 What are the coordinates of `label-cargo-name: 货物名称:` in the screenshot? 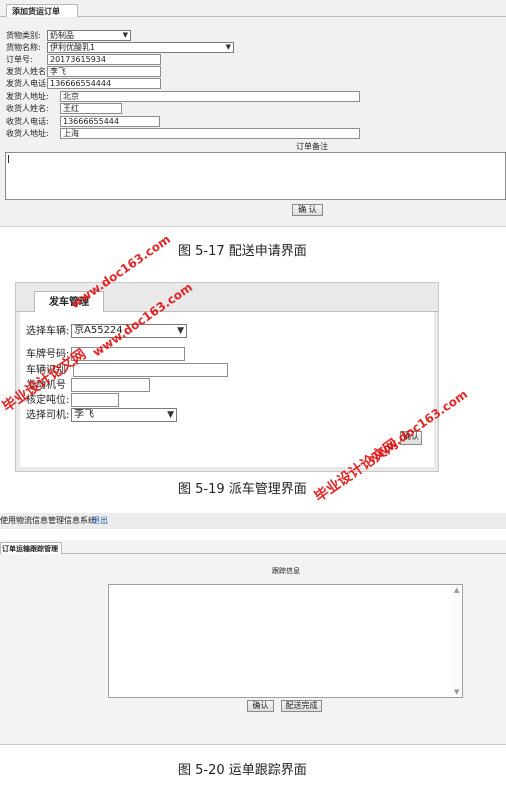 It's located at (23, 47).